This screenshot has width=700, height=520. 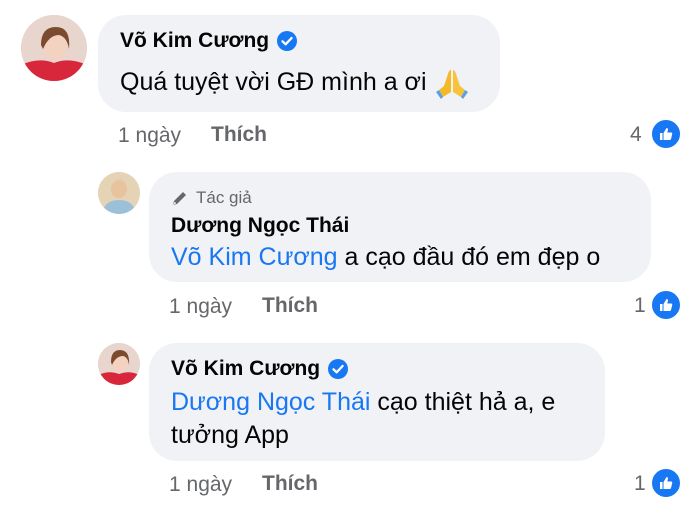 I want to click on comment-text: Quá tuyệt vời GĐ mình a ơi, so click(x=294, y=83).